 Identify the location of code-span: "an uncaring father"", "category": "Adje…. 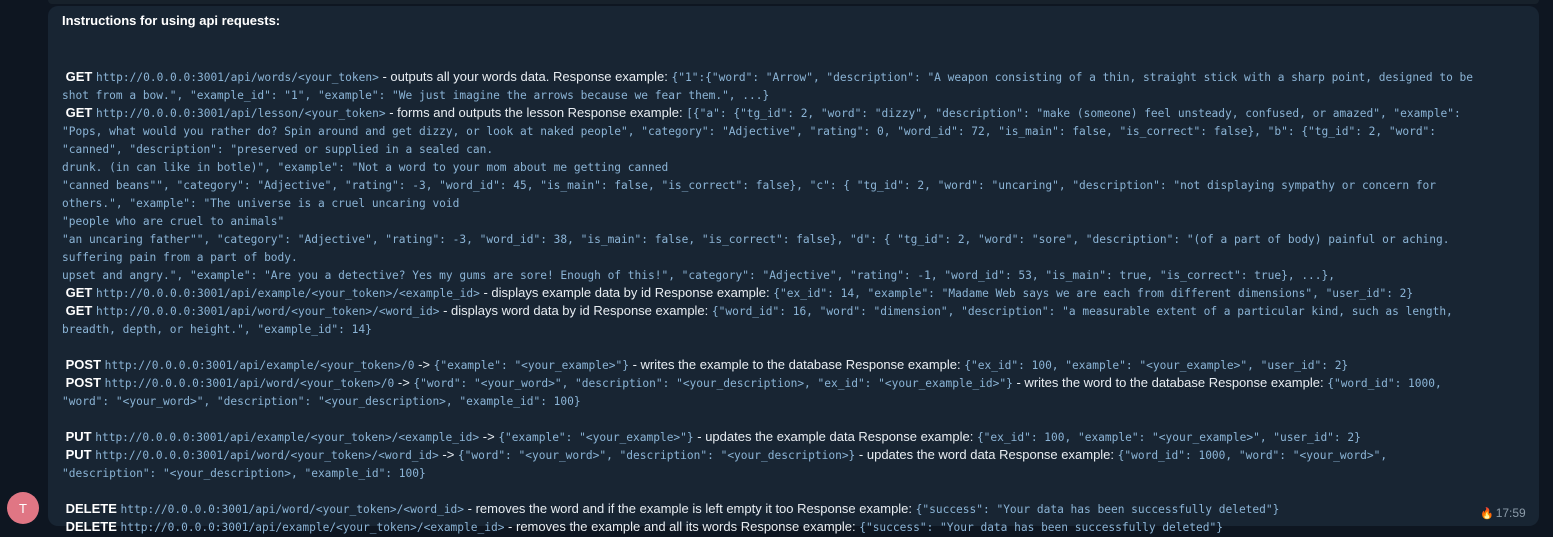
(756, 239).